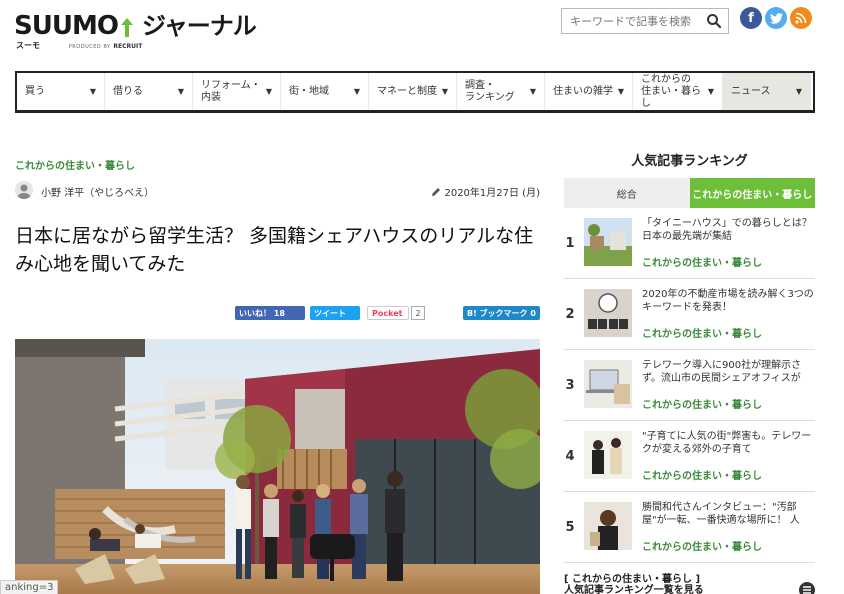 The width and height of the screenshot is (844, 594). I want to click on nav-item-label: マネーと制度, so click(407, 91).